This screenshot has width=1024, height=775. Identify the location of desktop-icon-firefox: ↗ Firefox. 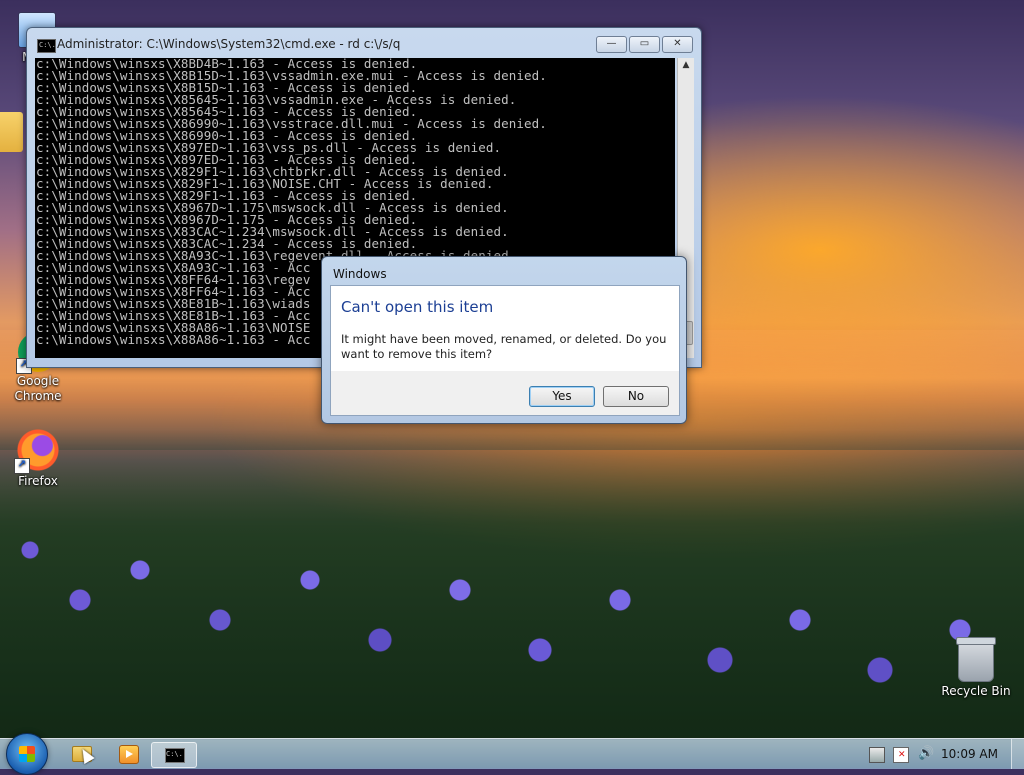
(38, 458).